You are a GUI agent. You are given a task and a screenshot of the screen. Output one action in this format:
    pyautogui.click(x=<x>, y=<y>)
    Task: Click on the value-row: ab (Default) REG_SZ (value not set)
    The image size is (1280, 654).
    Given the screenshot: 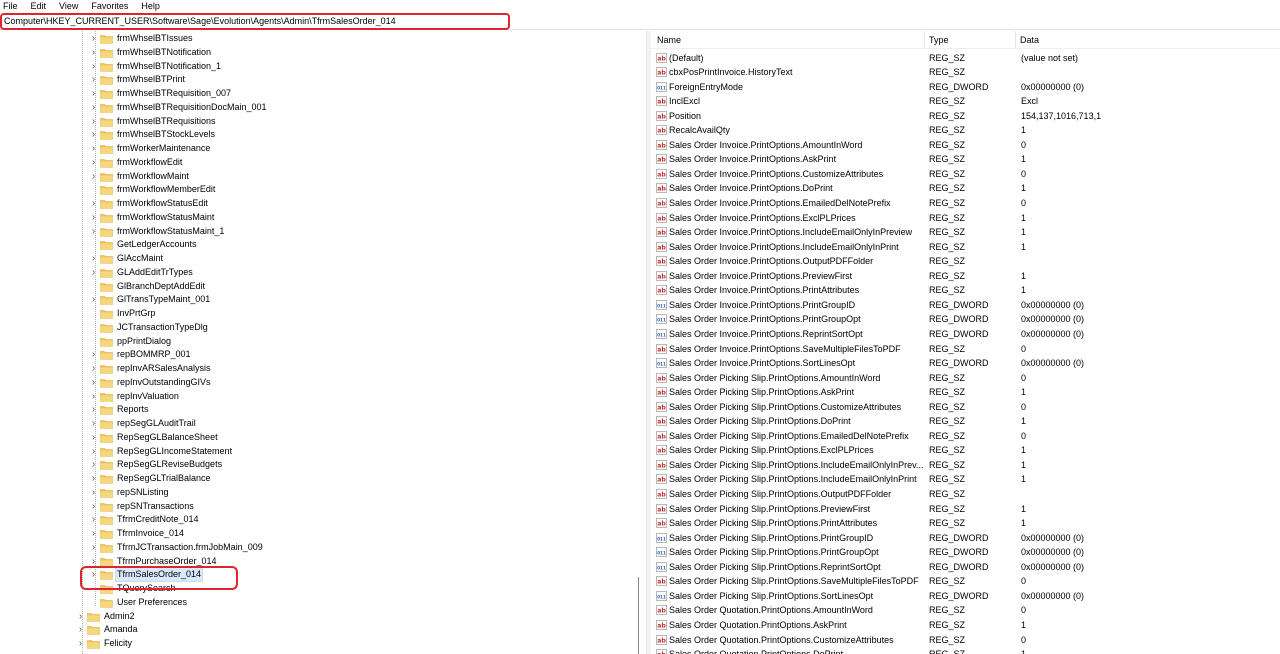 What is the action you would take?
    pyautogui.click(x=965, y=58)
    